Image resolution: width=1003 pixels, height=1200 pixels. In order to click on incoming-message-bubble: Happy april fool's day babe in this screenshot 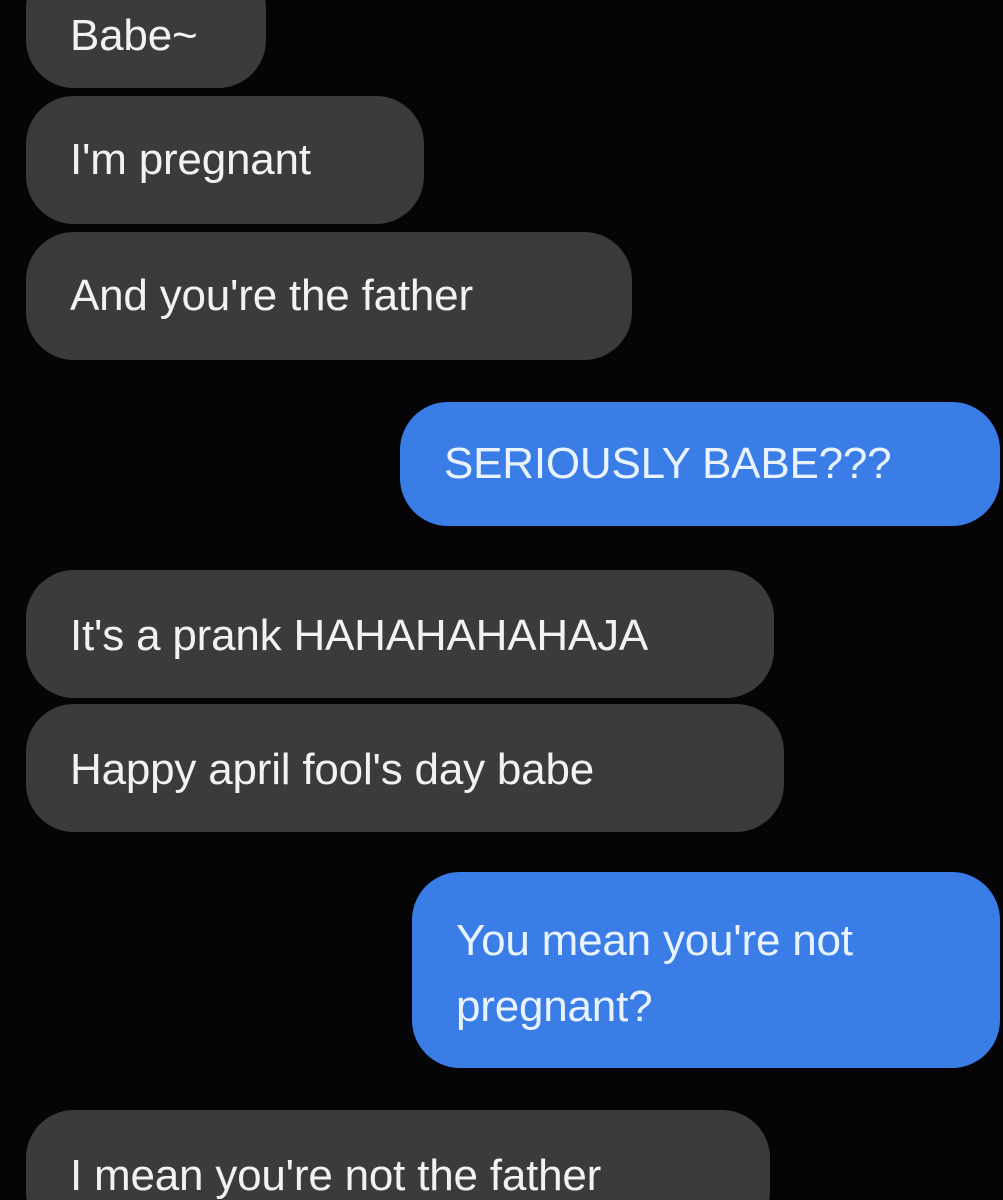, I will do `click(405, 768)`.